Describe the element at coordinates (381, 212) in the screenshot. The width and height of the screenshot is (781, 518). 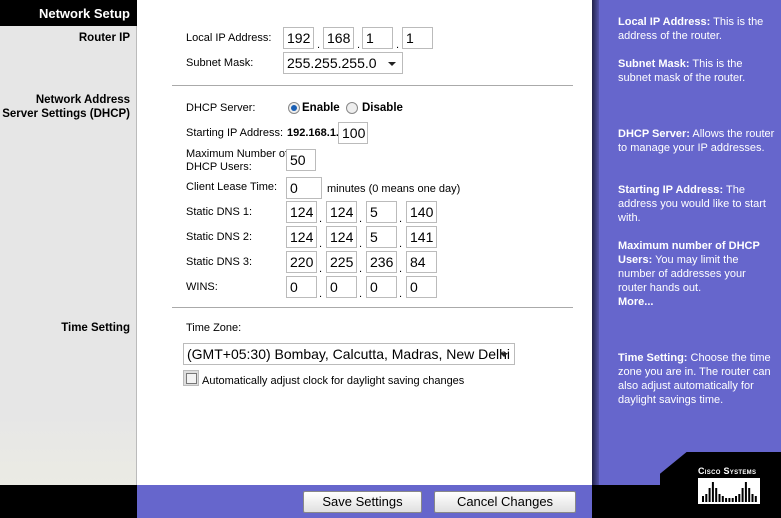
I see `dns1-octet-input: 5` at that location.